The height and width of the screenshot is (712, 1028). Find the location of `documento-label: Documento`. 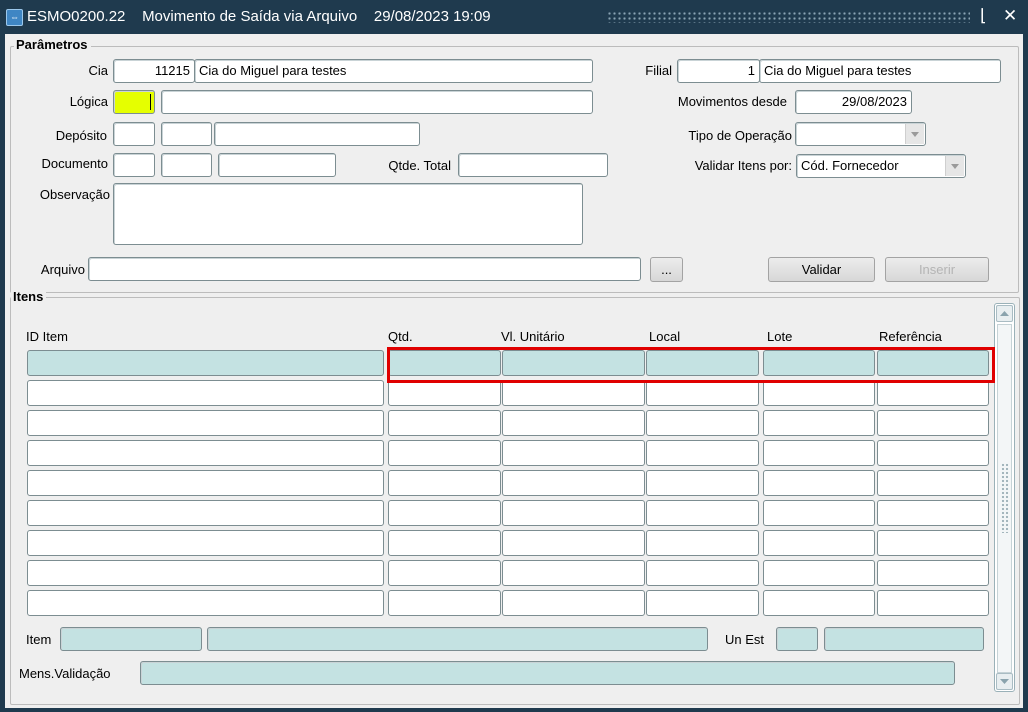

documento-label: Documento is located at coordinates (74, 163).